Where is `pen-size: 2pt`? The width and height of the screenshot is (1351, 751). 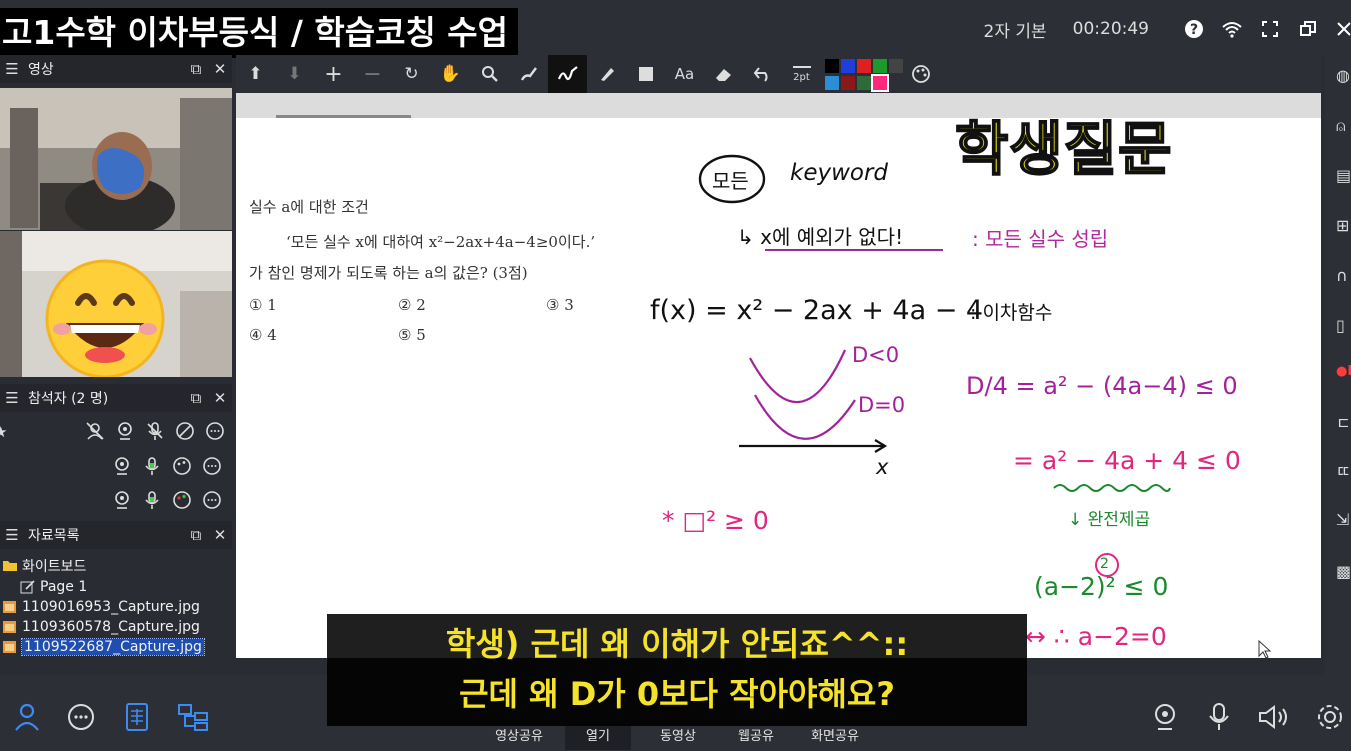 pen-size: 2pt is located at coordinates (801, 74).